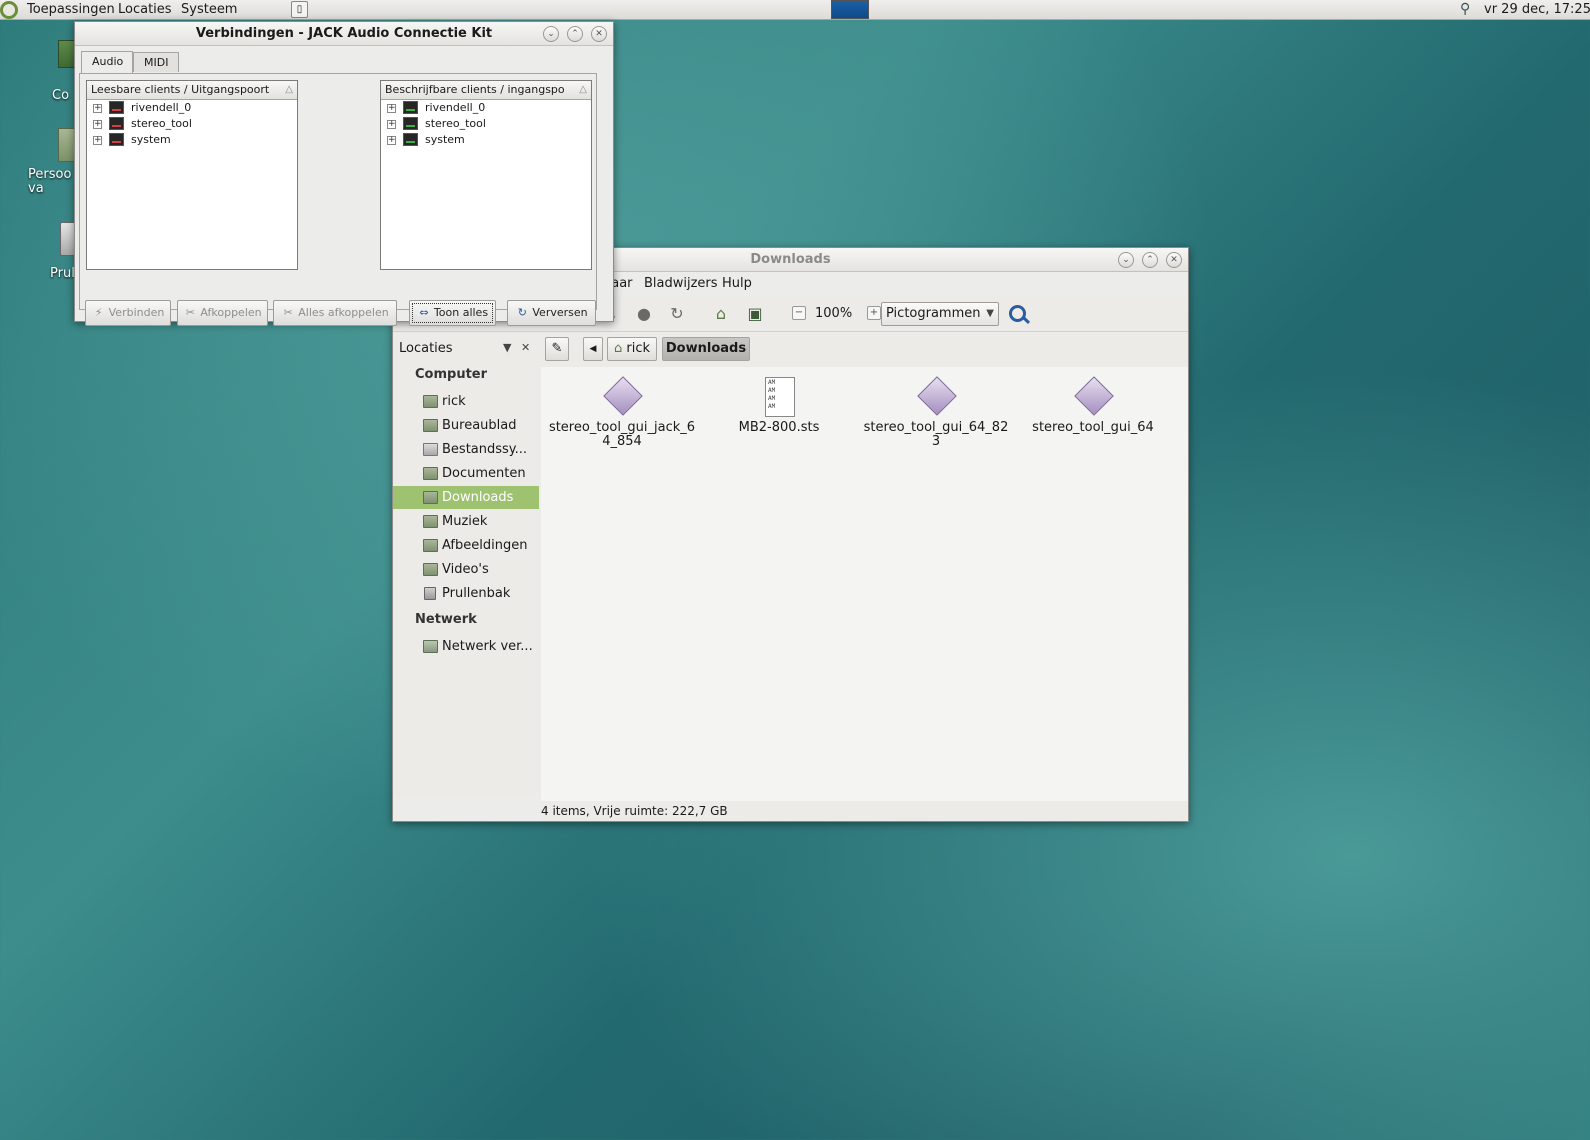  I want to click on sidebar-item-desktop: Bureaublad, so click(466, 425).